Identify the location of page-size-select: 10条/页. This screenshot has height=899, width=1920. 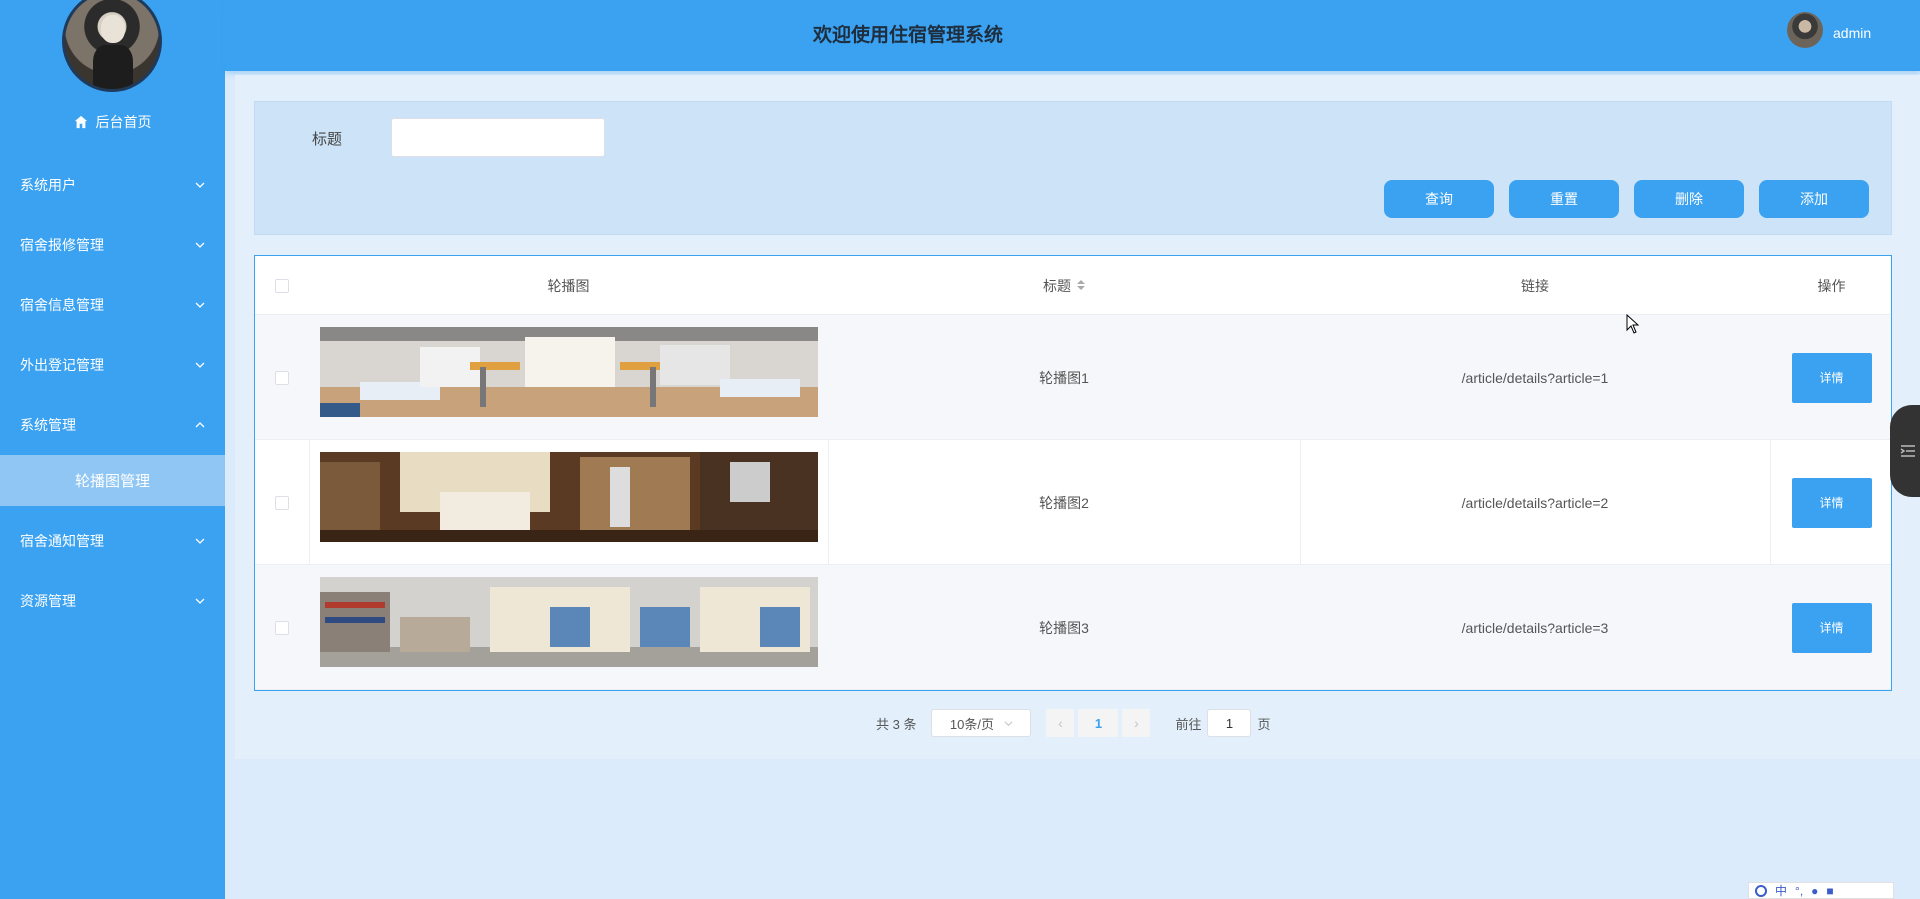
(981, 723).